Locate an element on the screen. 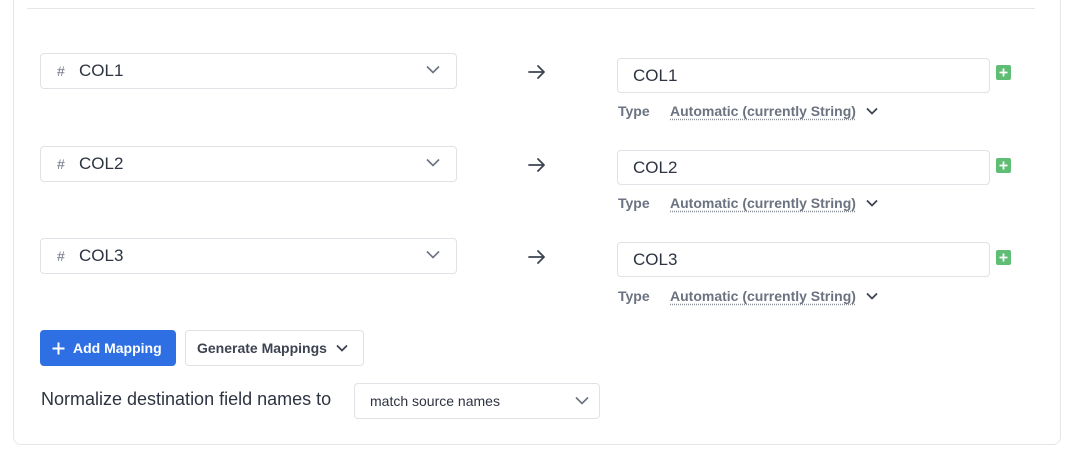 This screenshot has width=1082, height=453. type-row-1: Type Automatic (currently String) is located at coordinates (748, 111).